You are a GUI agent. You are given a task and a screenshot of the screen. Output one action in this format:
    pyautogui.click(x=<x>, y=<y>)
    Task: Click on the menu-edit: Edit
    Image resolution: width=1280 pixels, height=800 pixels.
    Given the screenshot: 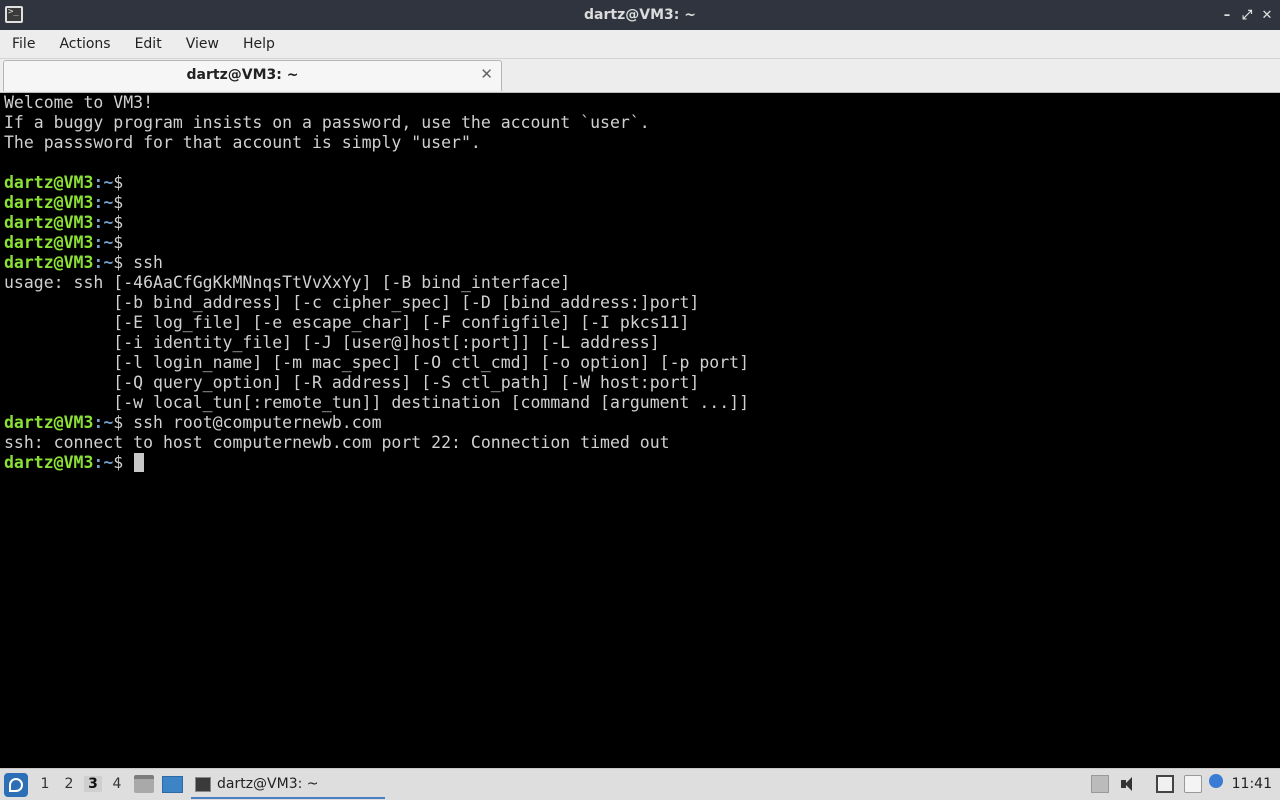 What is the action you would take?
    pyautogui.click(x=148, y=44)
    